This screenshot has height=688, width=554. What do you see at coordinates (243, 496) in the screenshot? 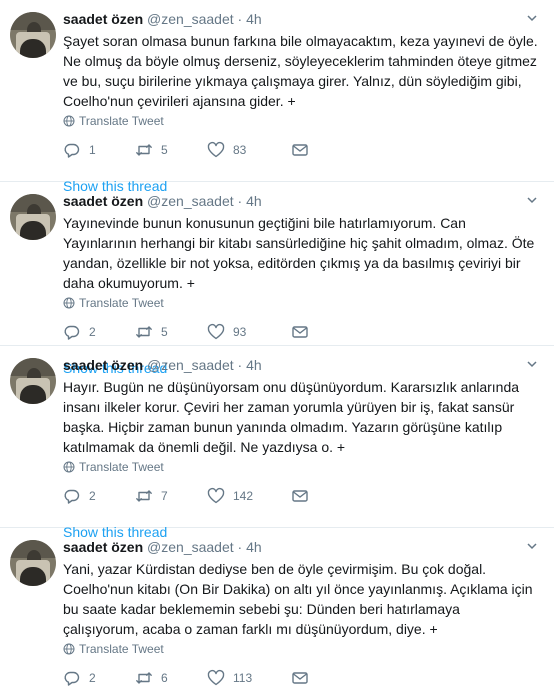
I see `like-count: 142` at bounding box center [243, 496].